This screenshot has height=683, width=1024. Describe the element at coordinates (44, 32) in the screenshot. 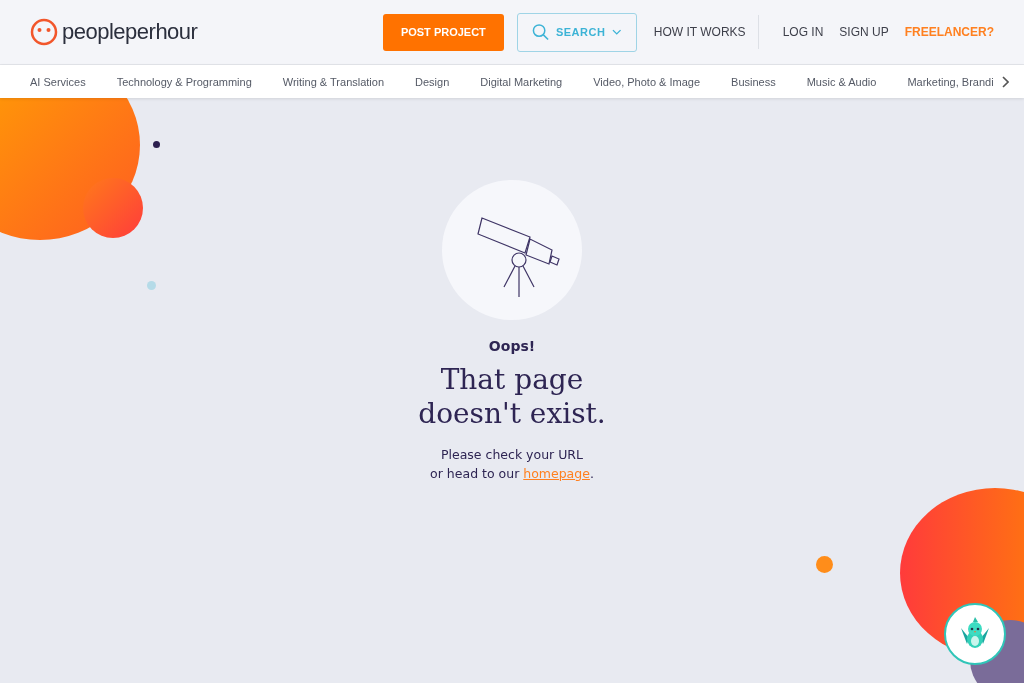

I see `smiley-logo-icon` at that location.